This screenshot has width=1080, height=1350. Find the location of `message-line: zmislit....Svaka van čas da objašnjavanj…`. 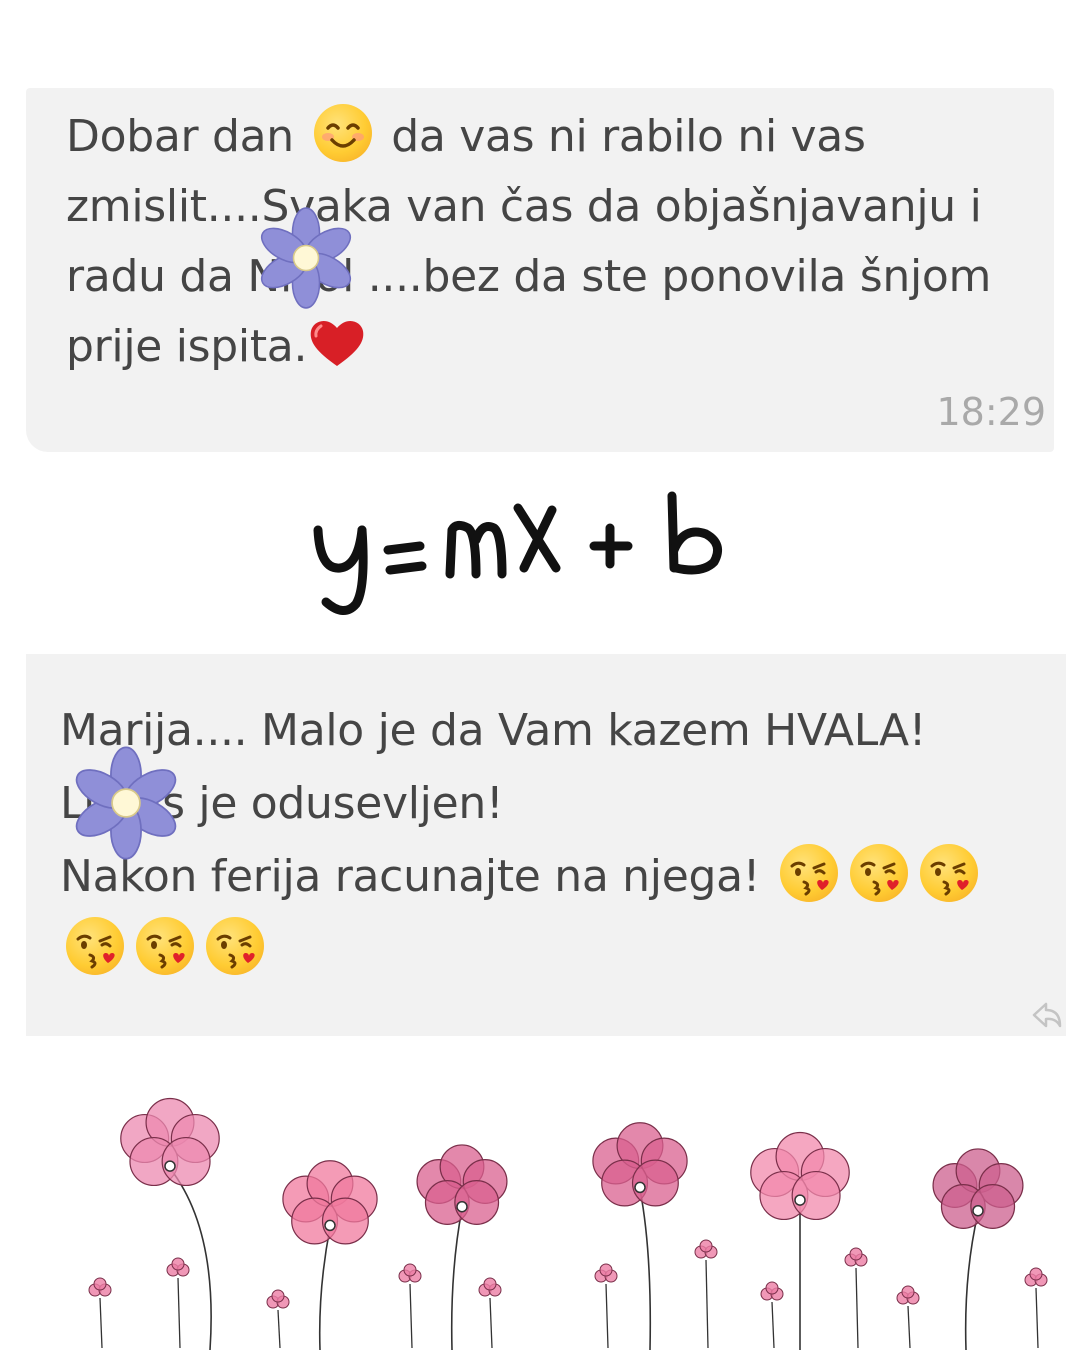

message-line: zmislit....Svaka van čas da objašnjavanj… is located at coordinates (524, 206).